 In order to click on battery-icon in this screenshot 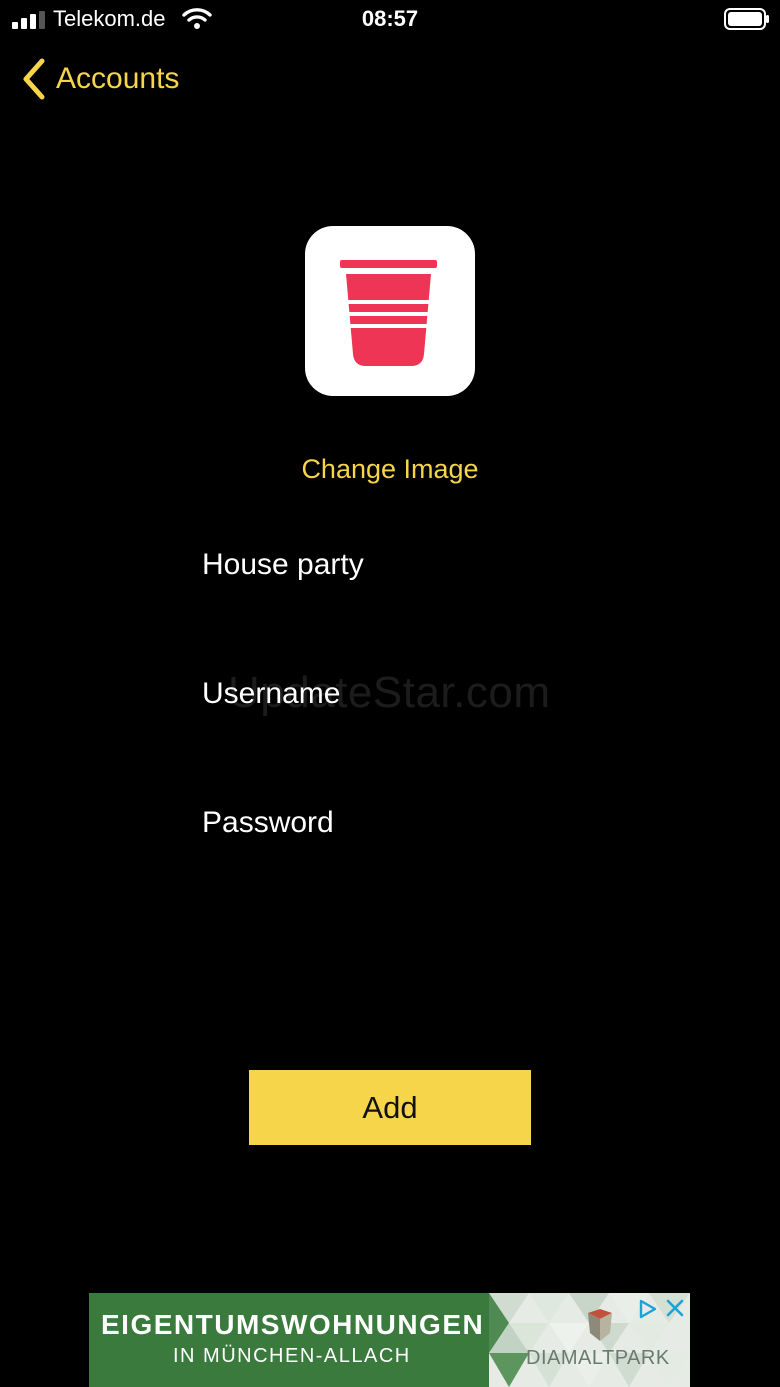, I will do `click(746, 19)`.